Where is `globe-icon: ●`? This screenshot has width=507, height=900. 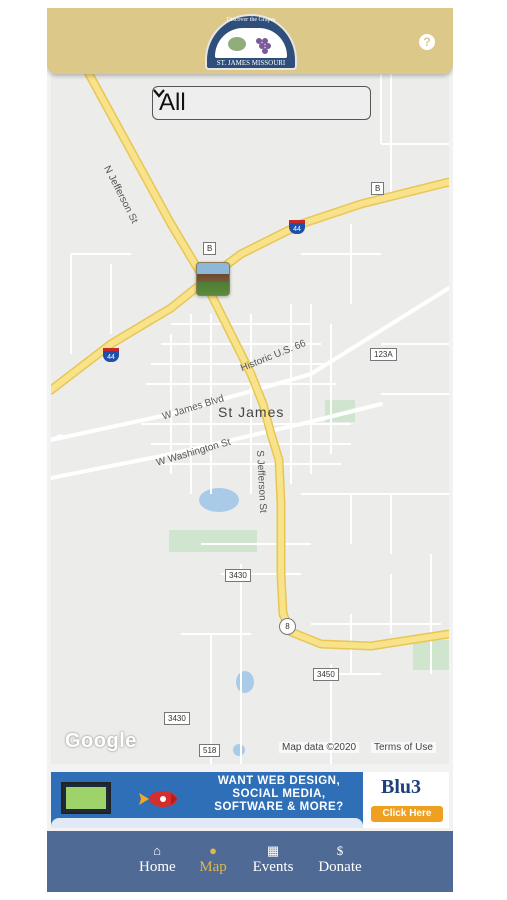 globe-icon: ● is located at coordinates (213, 850).